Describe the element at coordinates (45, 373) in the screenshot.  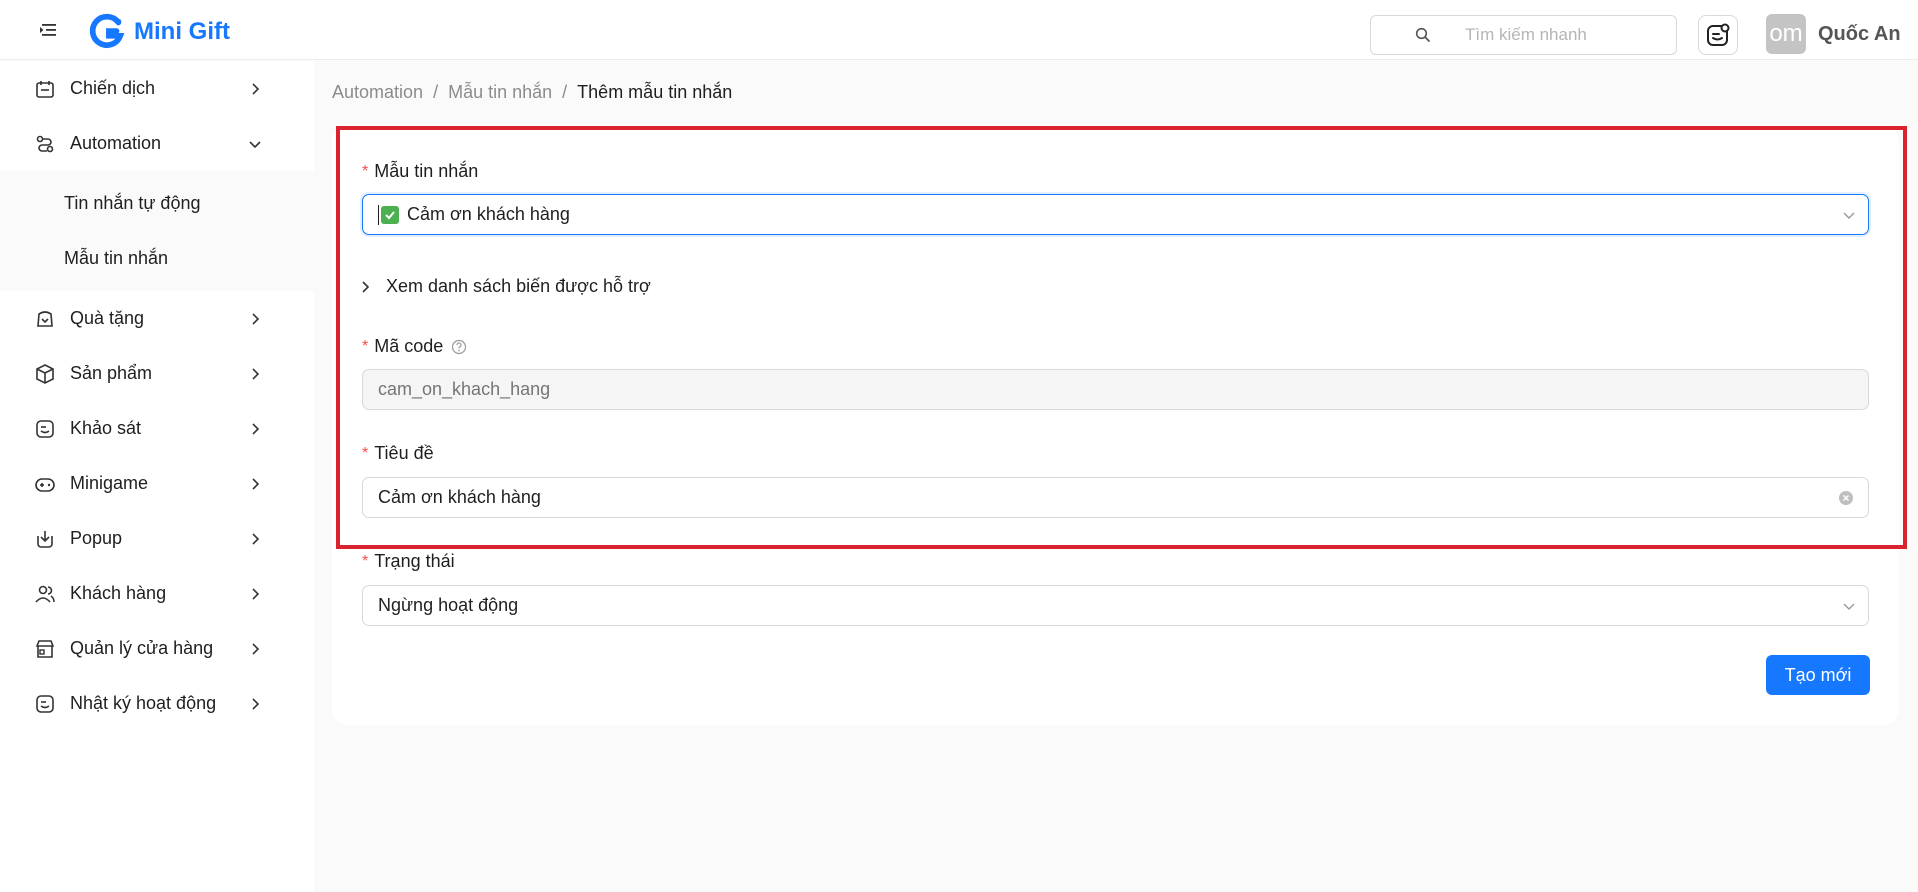
I see `product-box-icon` at that location.